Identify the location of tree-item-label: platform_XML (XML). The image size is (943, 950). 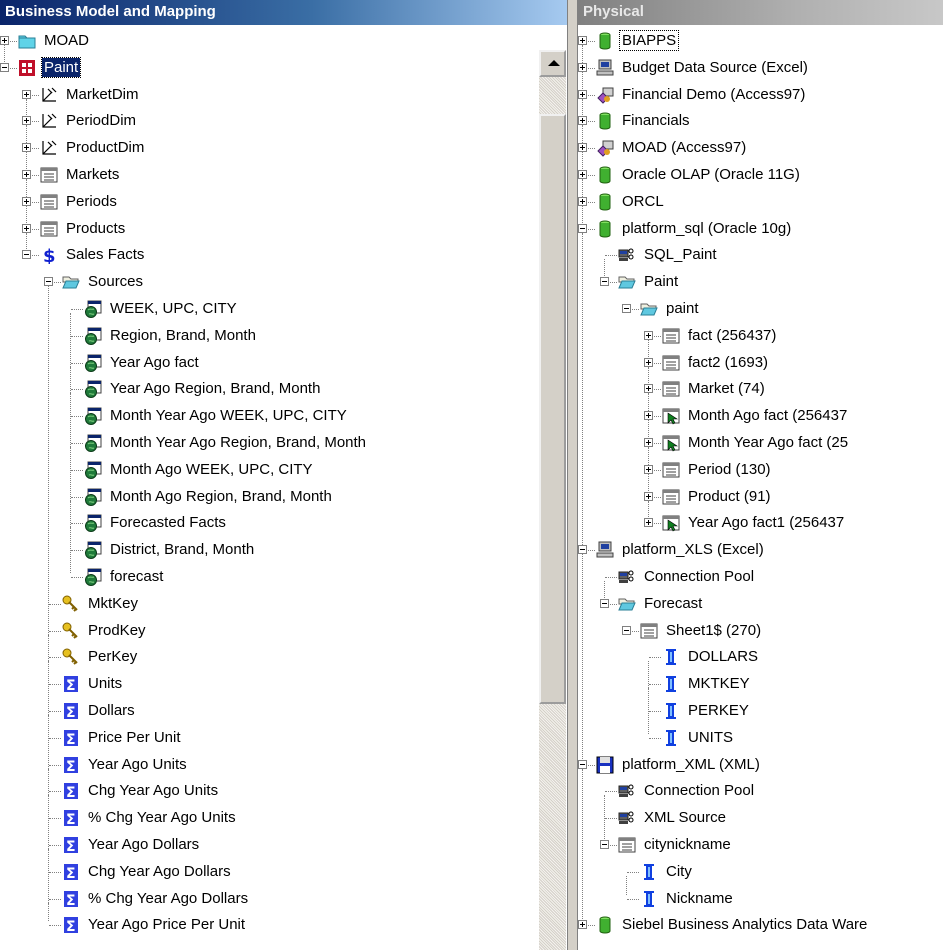
(691, 764).